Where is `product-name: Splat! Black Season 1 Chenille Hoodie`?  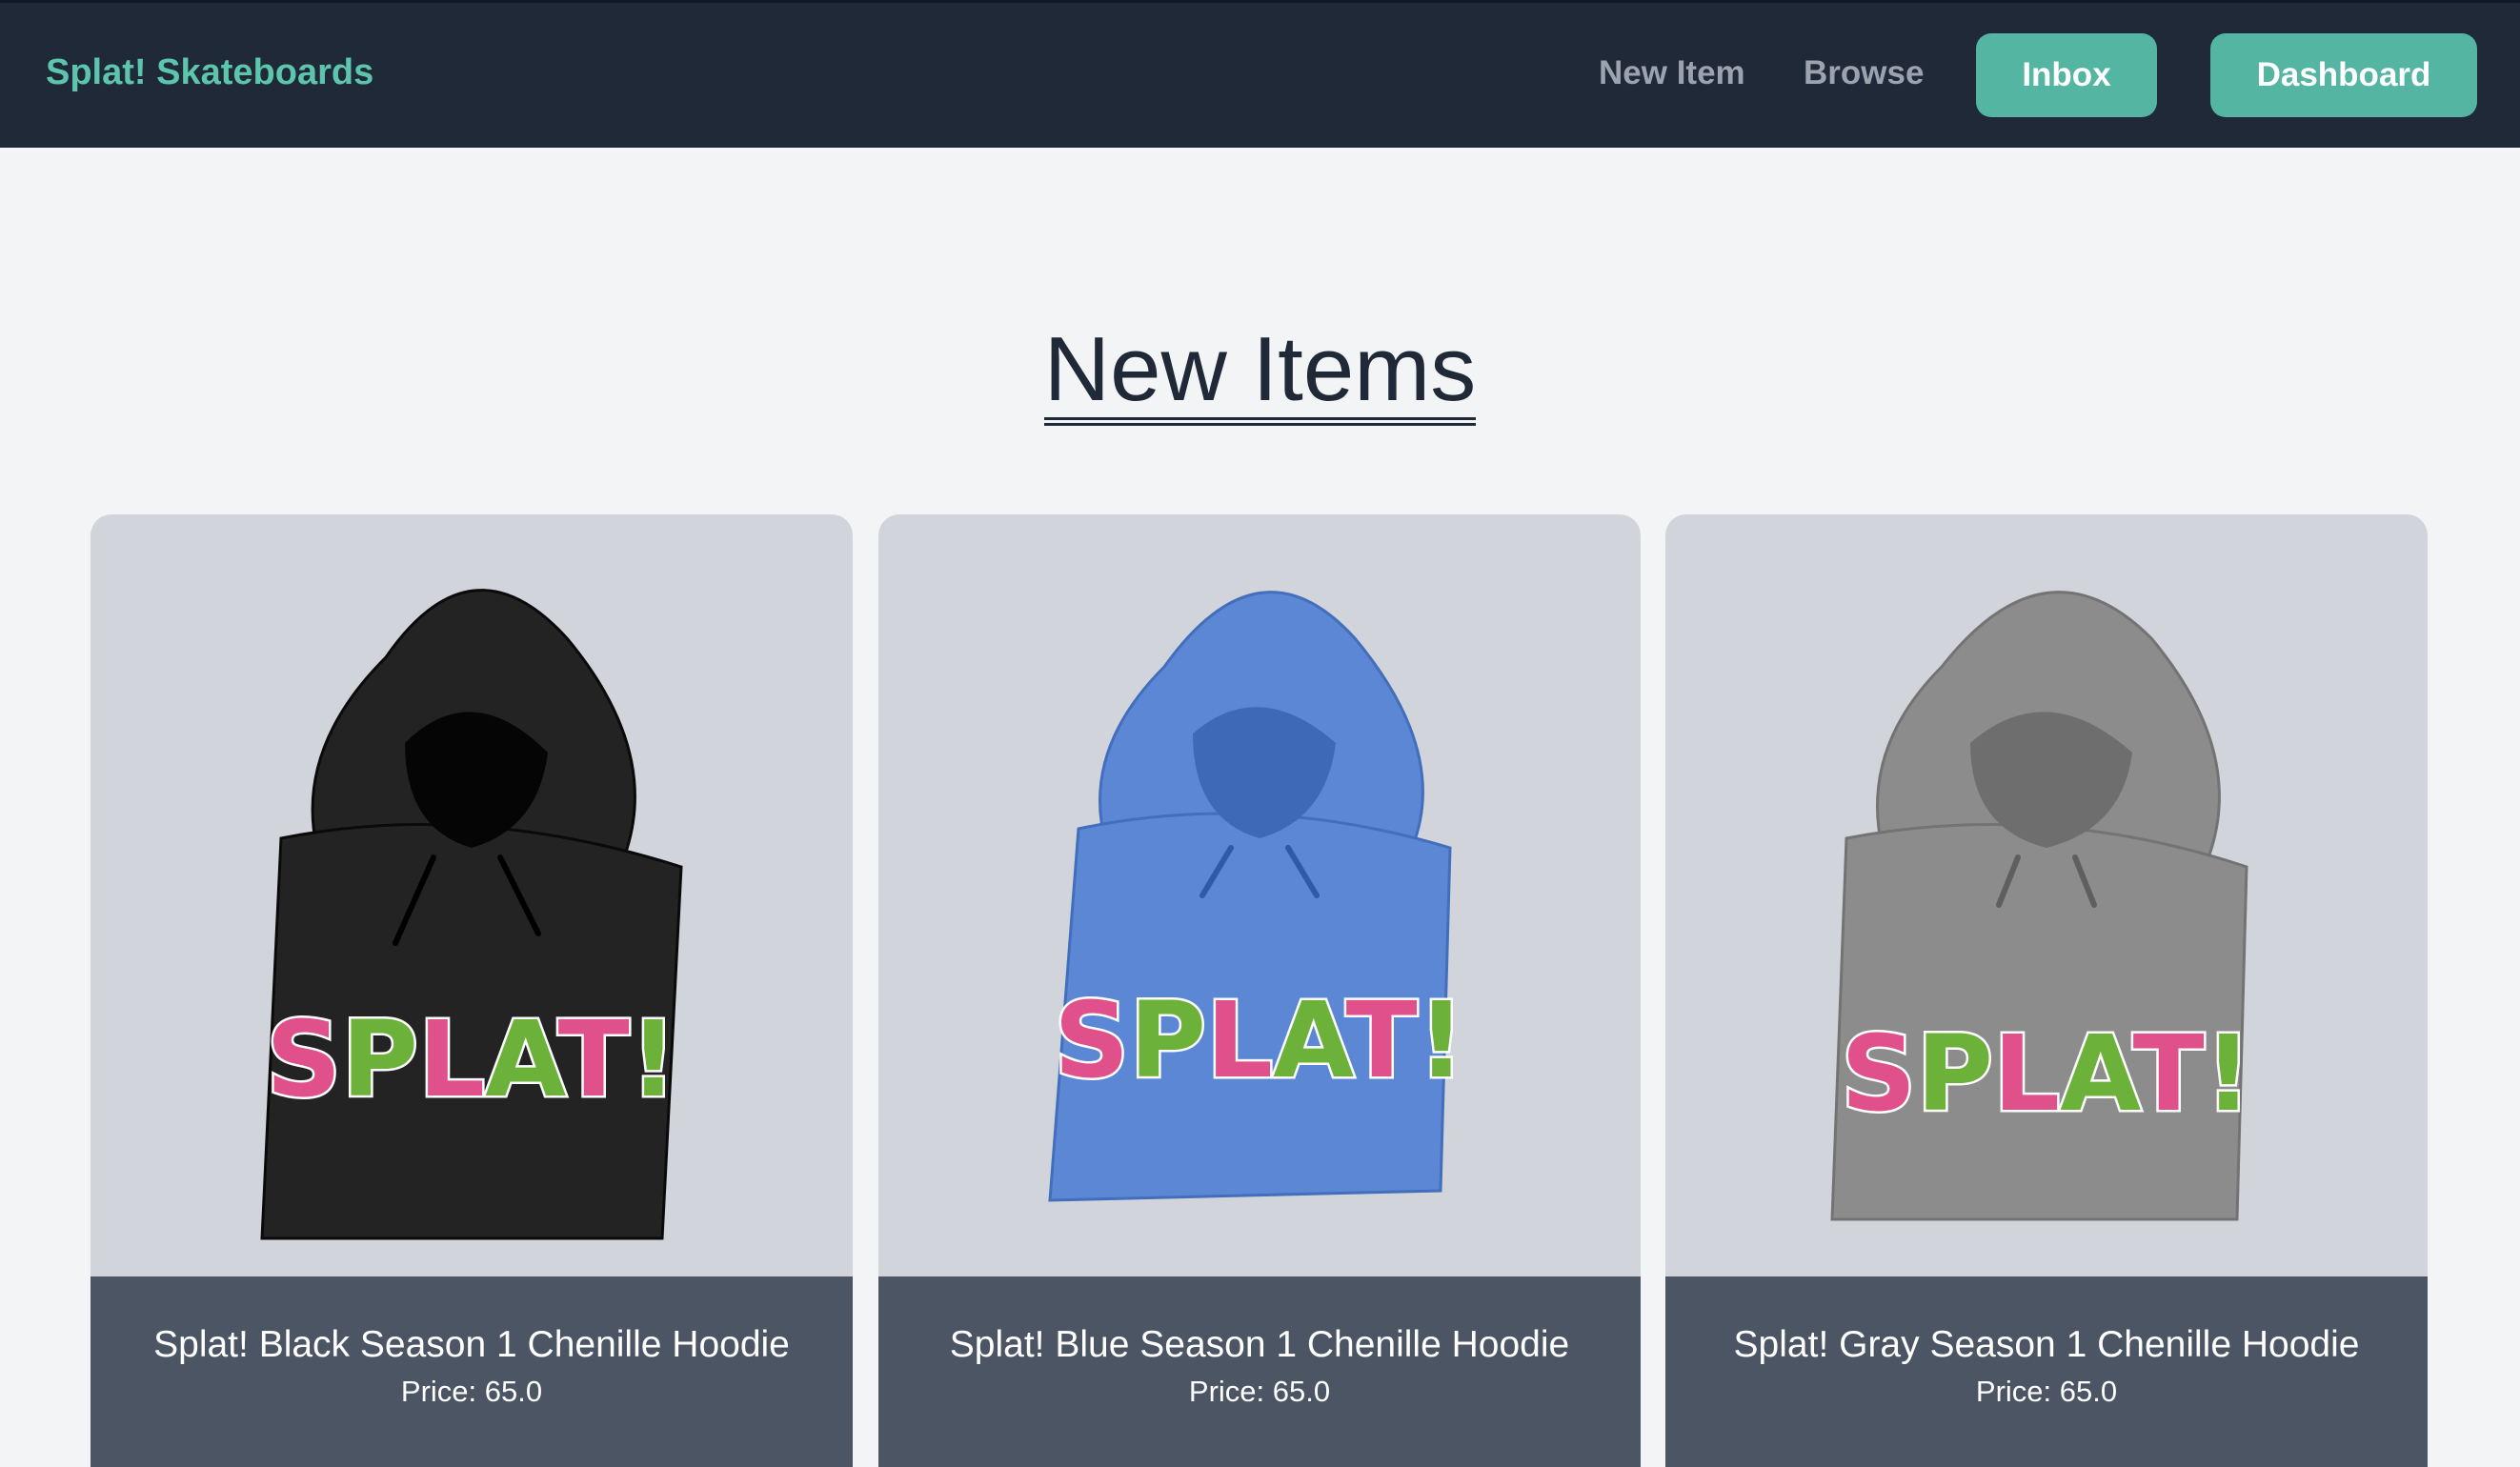 product-name: Splat! Black Season 1 Chenille Hoodie is located at coordinates (472, 1344).